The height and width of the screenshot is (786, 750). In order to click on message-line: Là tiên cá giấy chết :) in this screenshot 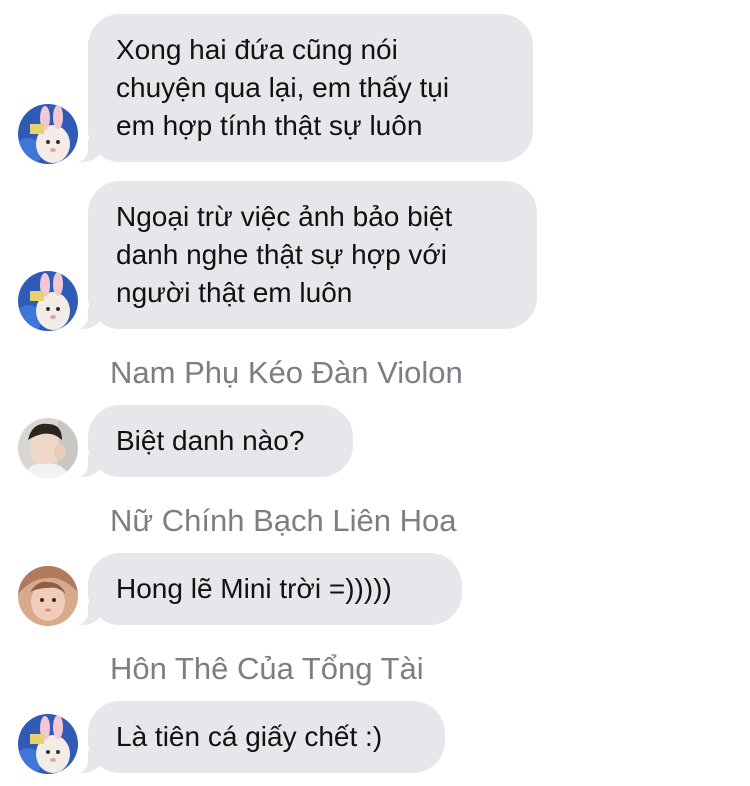, I will do `click(249, 736)`.